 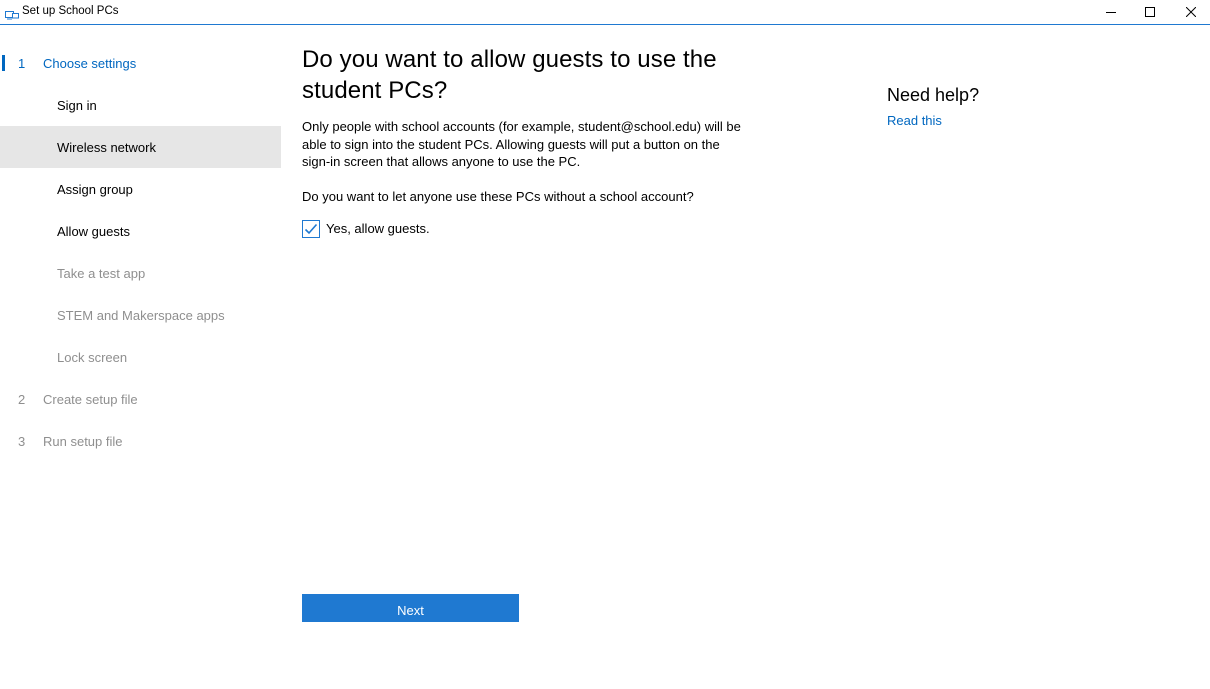 What do you see at coordinates (70, 11) in the screenshot?
I see `window-title: Set up School PCs` at bounding box center [70, 11].